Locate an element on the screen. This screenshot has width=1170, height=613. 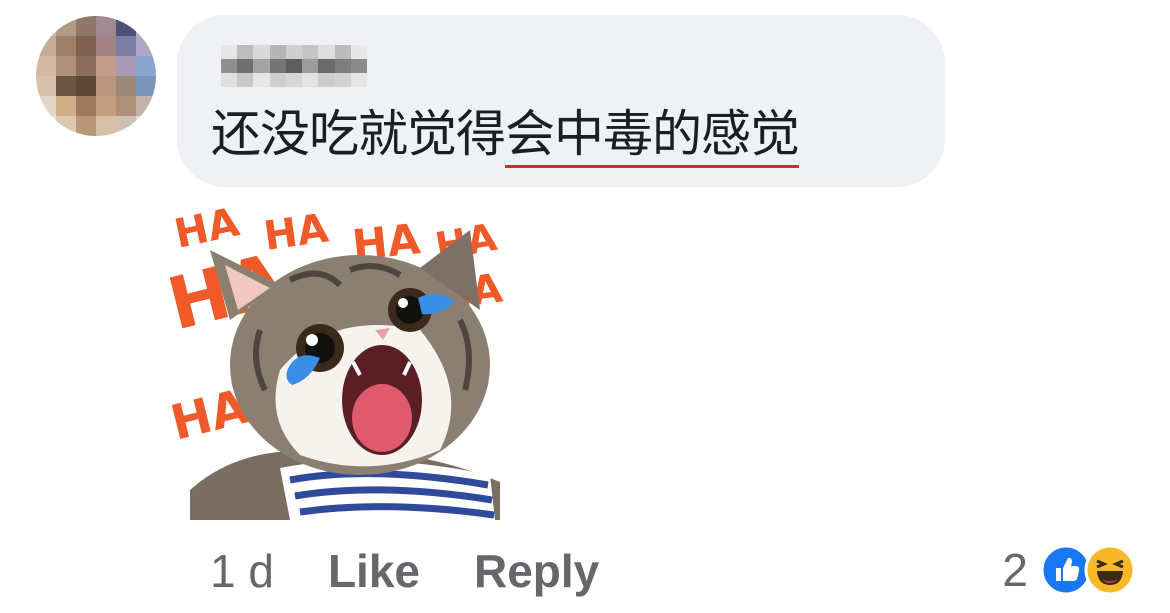
reactions-summary: 2 is located at coordinates (1069, 570).